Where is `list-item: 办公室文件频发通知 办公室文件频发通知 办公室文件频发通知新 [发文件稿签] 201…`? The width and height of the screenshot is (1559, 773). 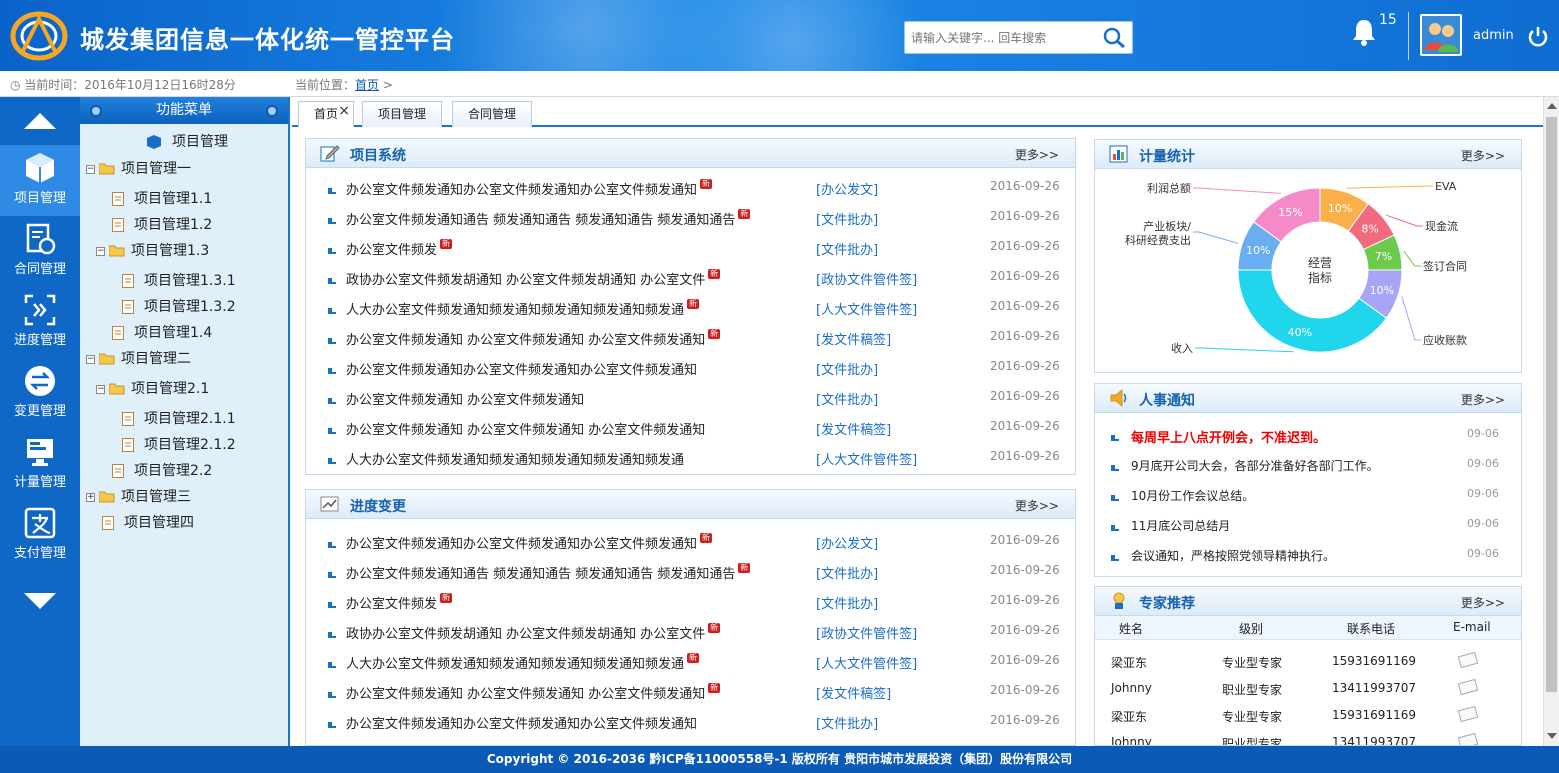
list-item: 办公室文件频发通知 办公室文件频发通知 办公室文件频发通知新 [发文件稿签] 201… is located at coordinates (690, 694).